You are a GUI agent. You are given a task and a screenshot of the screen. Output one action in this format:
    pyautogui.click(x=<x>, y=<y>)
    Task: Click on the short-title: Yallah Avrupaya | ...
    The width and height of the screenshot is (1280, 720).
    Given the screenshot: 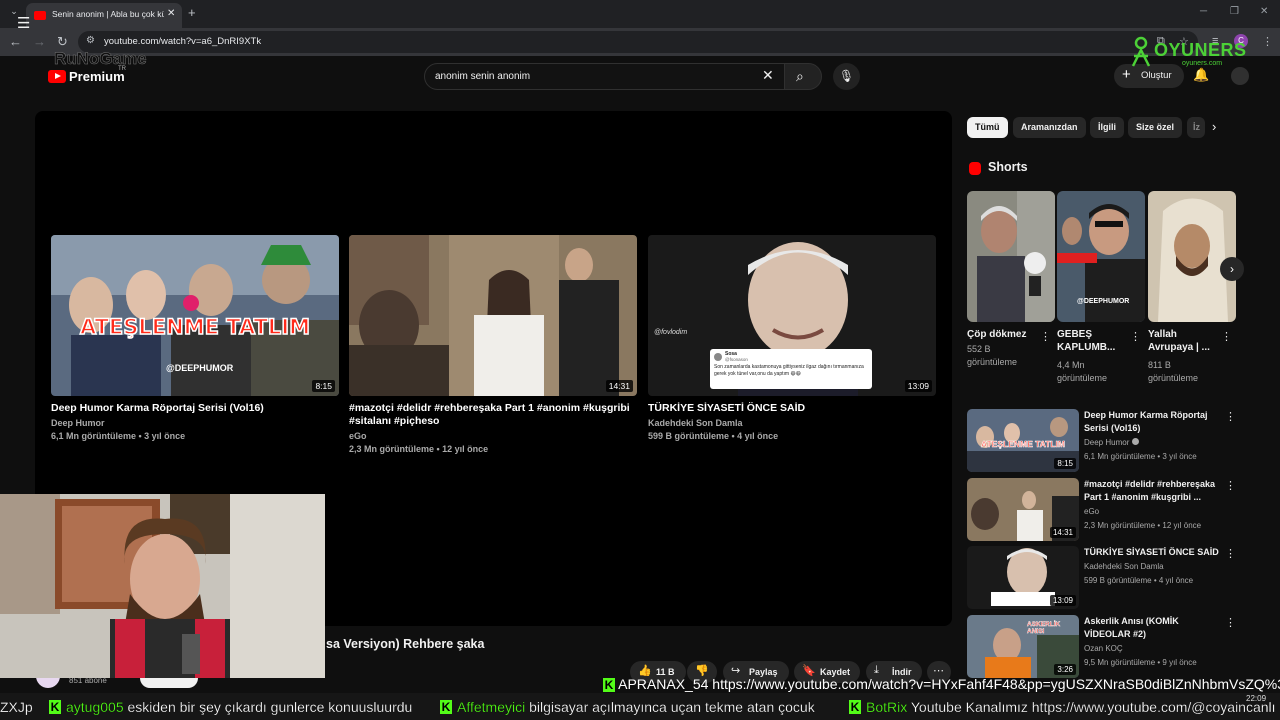 What is the action you would take?
    pyautogui.click(x=1185, y=341)
    